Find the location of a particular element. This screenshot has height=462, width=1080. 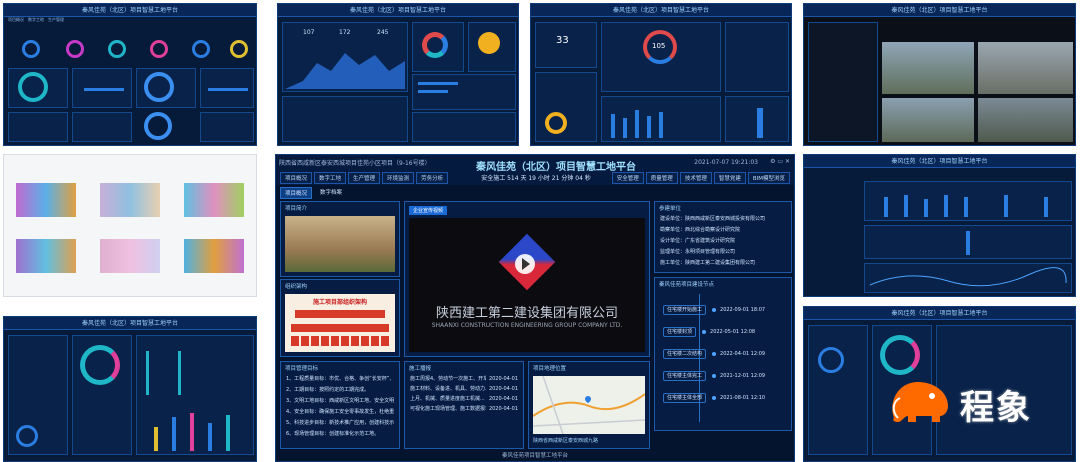

stat-number: 245 is located at coordinates (383, 32).